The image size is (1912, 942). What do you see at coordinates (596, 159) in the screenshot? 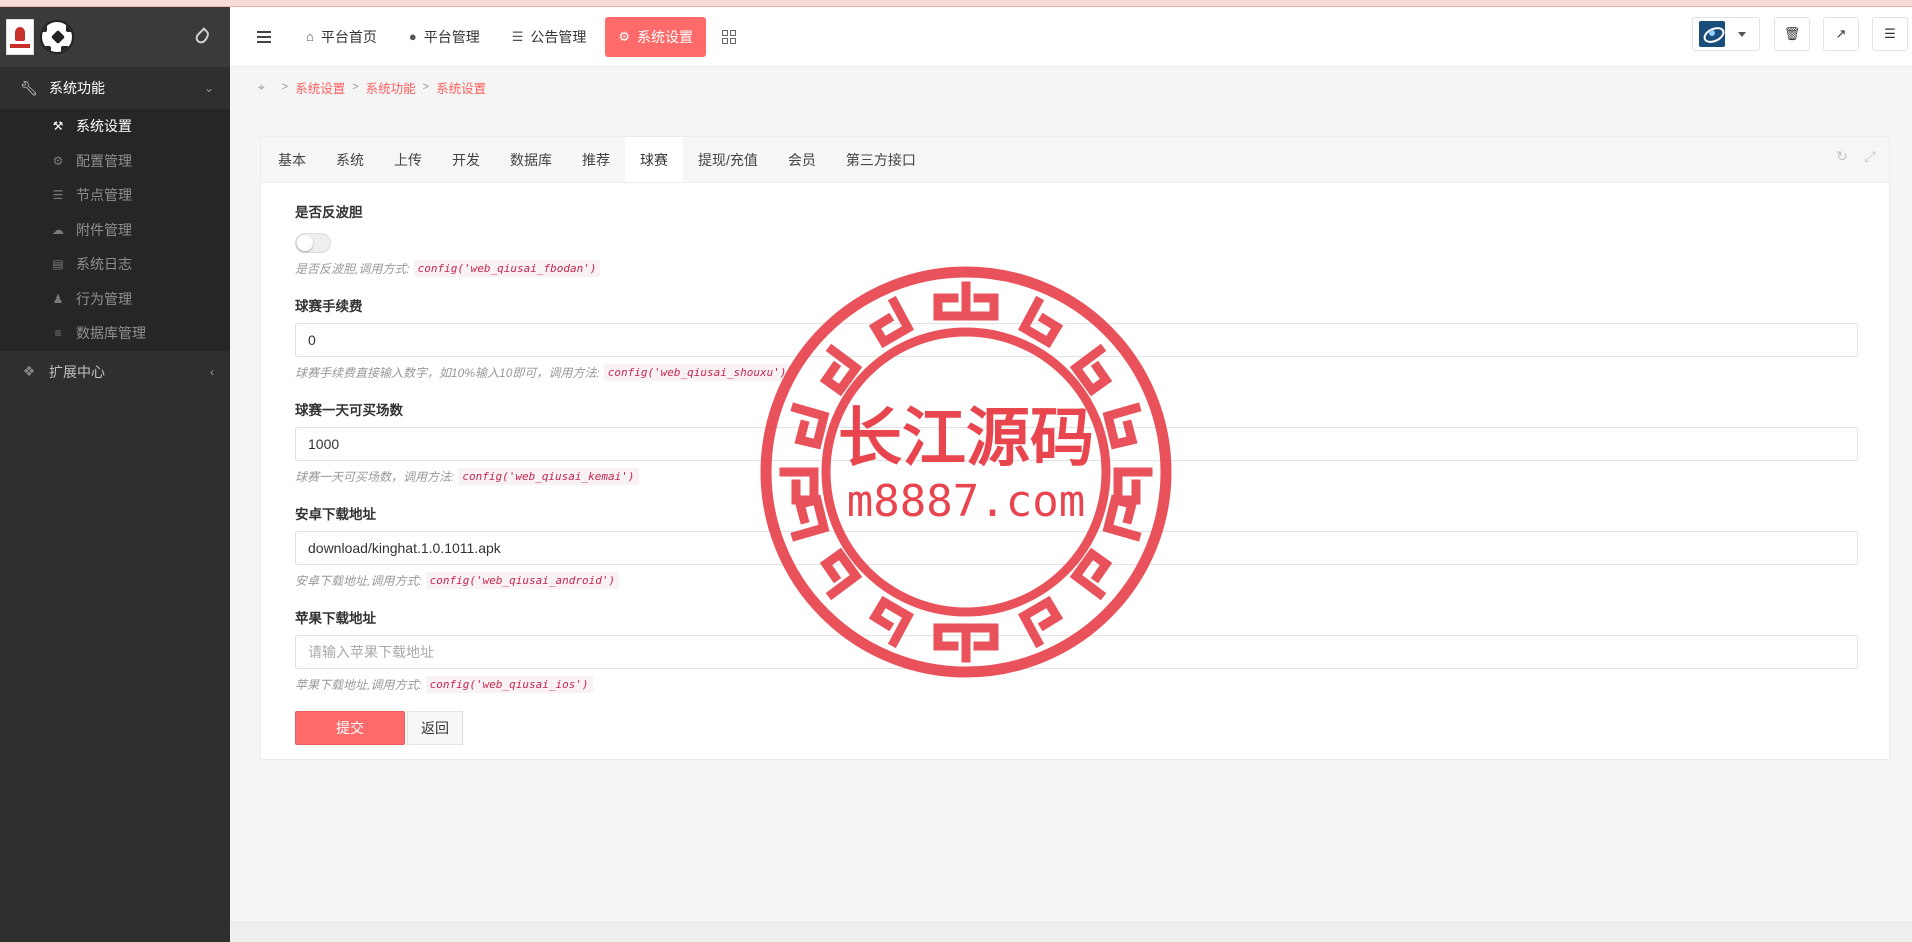
I see `tab-recommend: 推荐` at bounding box center [596, 159].